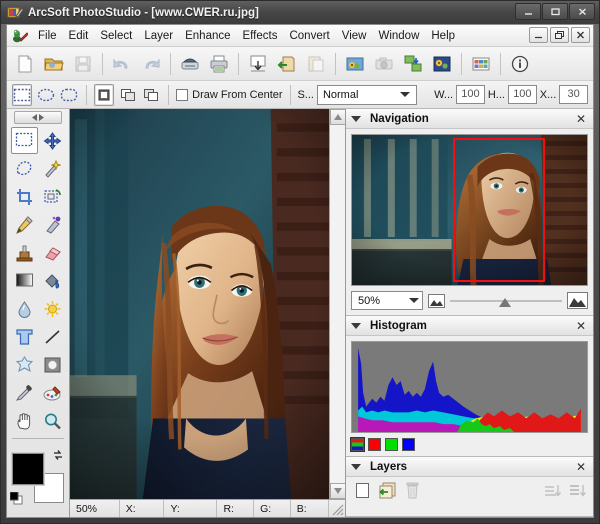 Image resolution: width=600 pixels, height=524 pixels. I want to click on mode-new, so click(104, 94).